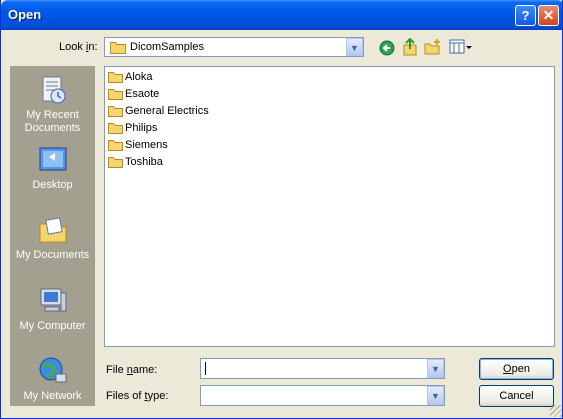 The height and width of the screenshot is (419, 563). Describe the element at coordinates (556, 411) in the screenshot. I see `size-grip` at that location.